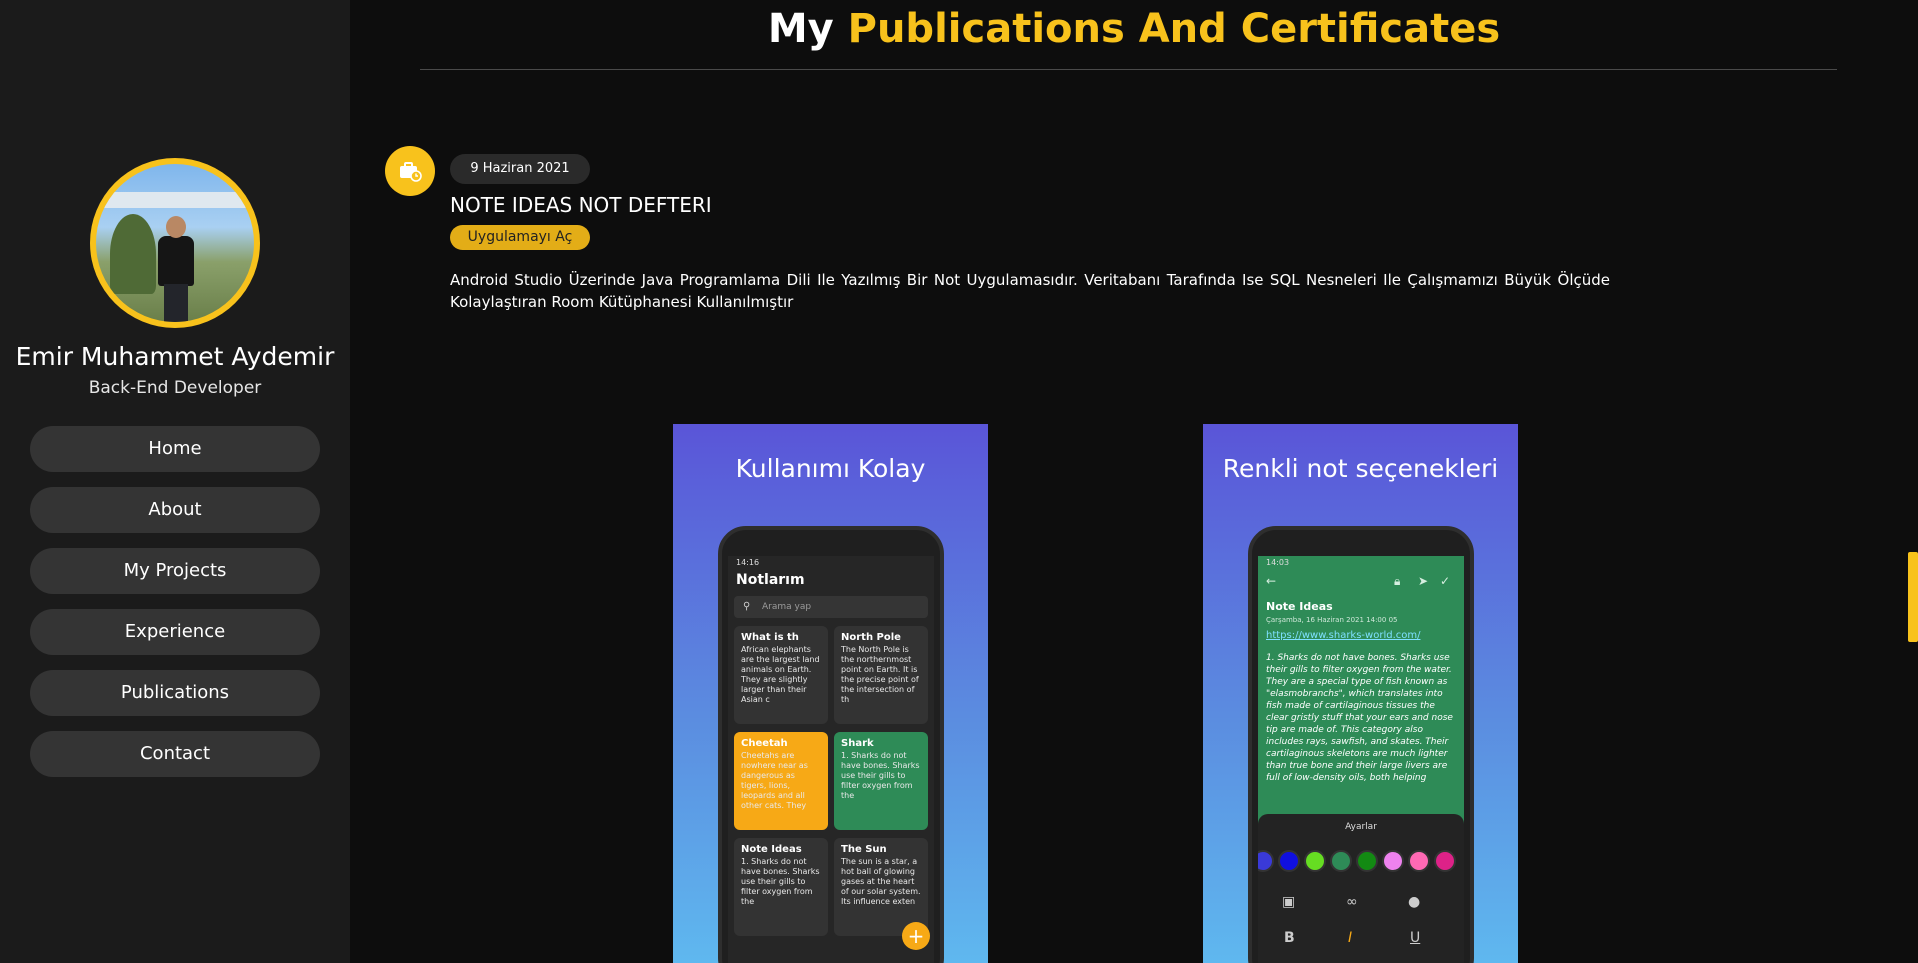 This screenshot has width=1918, height=963. I want to click on note-toolbar: ← 🔒︎ ➤ ✓, so click(1361, 581).